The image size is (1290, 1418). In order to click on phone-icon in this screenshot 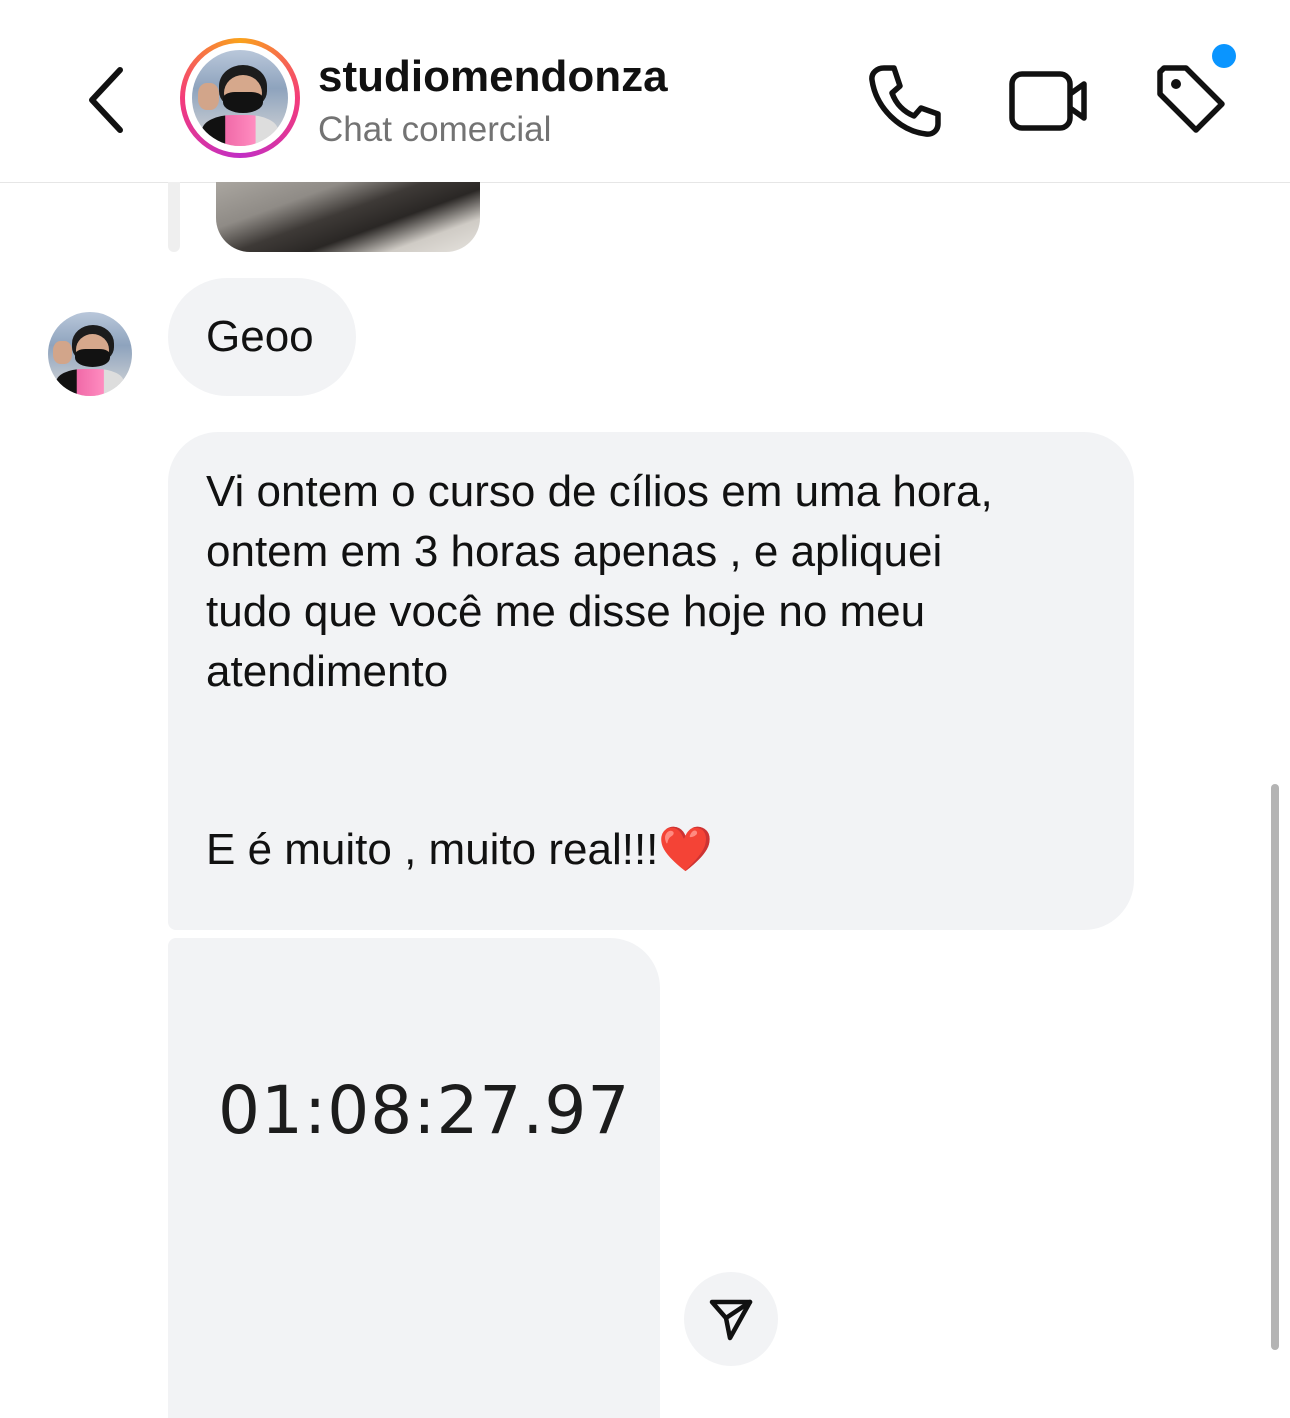, I will do `click(905, 101)`.